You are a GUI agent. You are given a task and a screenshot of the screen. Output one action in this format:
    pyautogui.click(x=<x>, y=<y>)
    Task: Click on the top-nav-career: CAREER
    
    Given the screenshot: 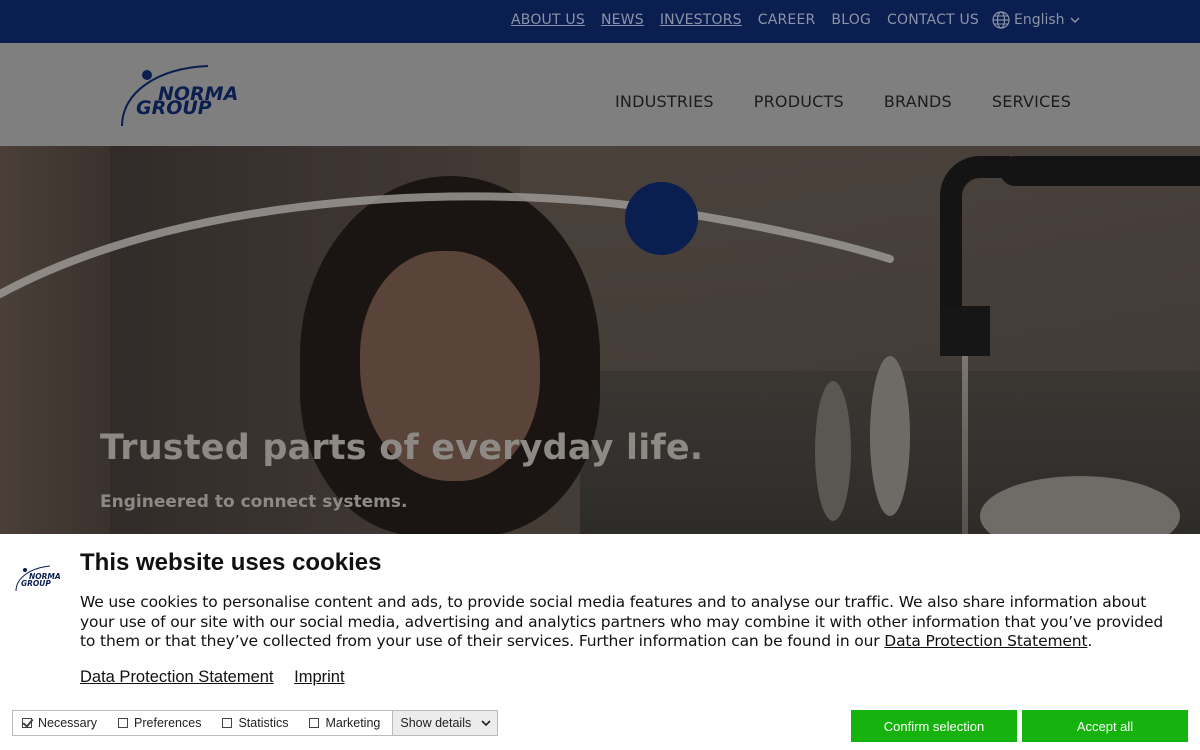 What is the action you would take?
    pyautogui.click(x=787, y=20)
    